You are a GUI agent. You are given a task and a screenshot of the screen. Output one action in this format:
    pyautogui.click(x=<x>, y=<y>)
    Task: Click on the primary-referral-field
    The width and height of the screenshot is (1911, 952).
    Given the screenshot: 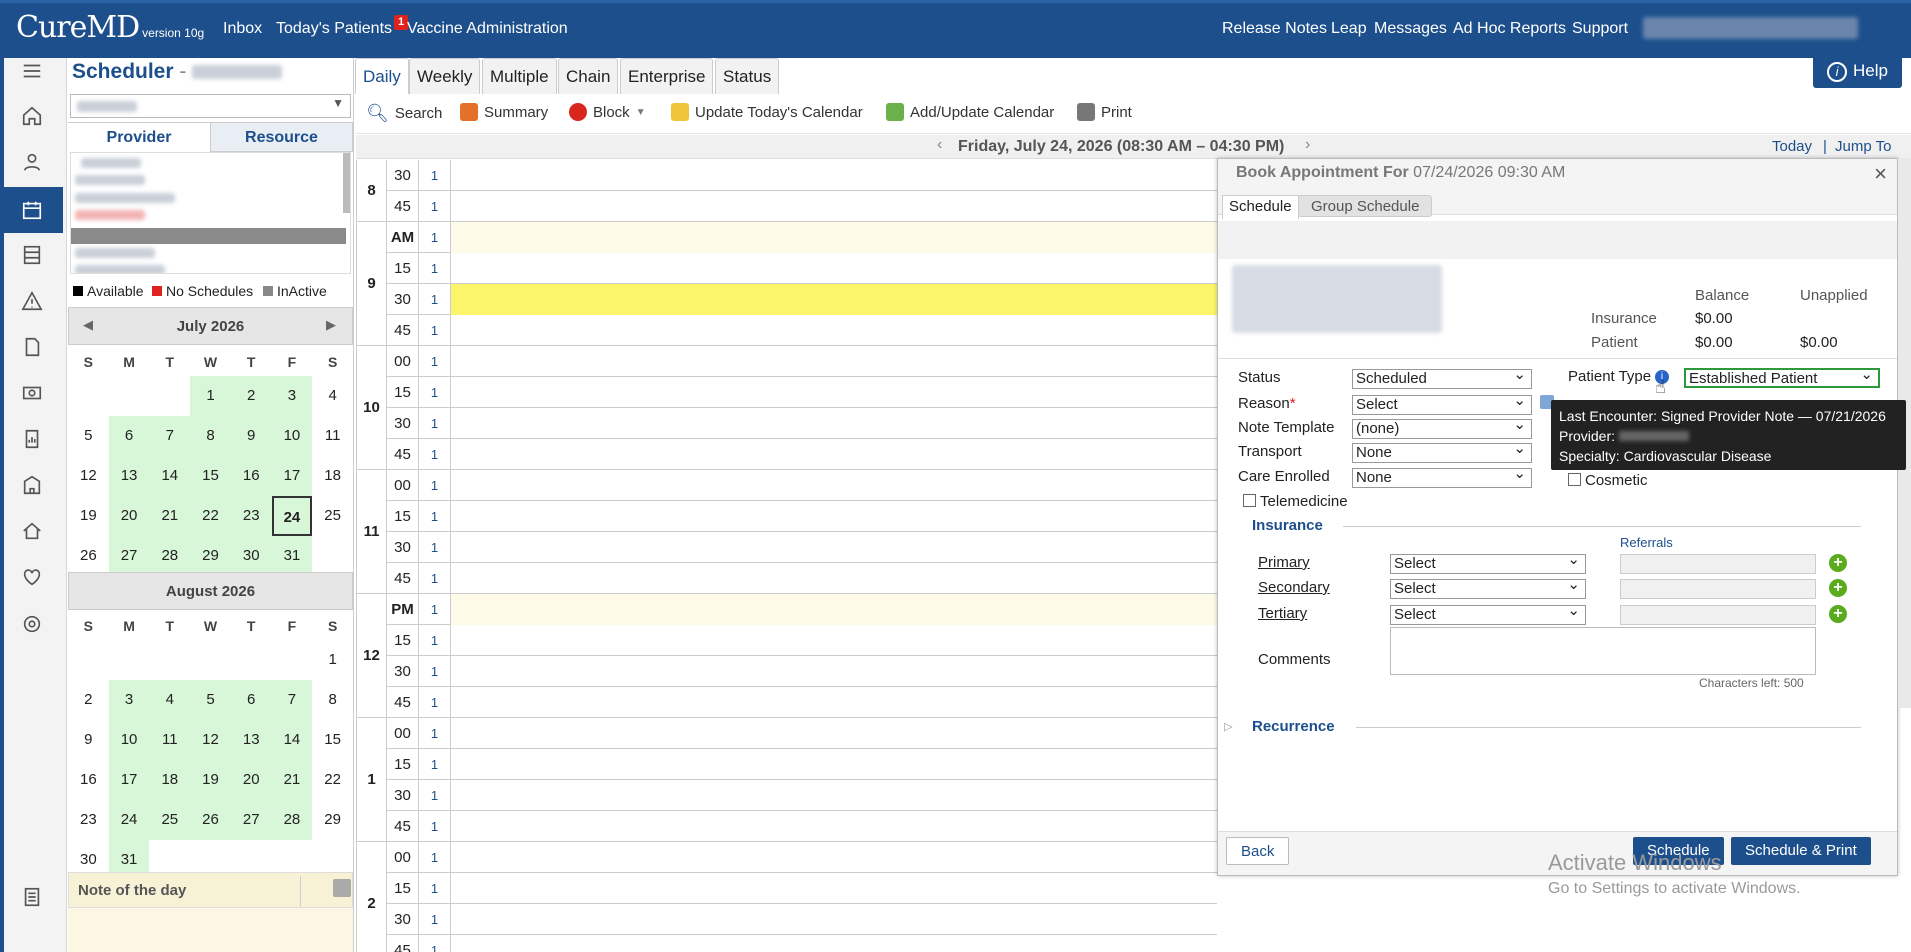 What is the action you would take?
    pyautogui.click(x=1718, y=564)
    